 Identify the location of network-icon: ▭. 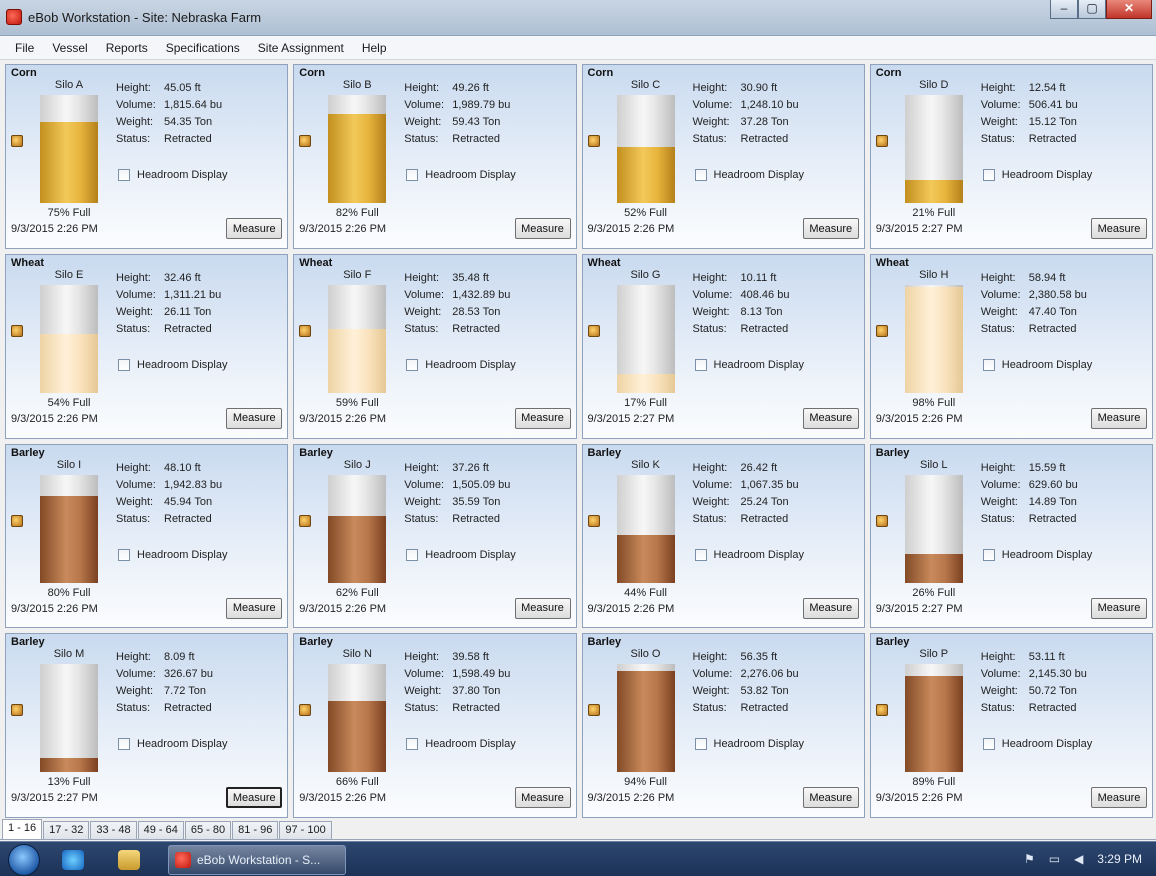
(1054, 859).